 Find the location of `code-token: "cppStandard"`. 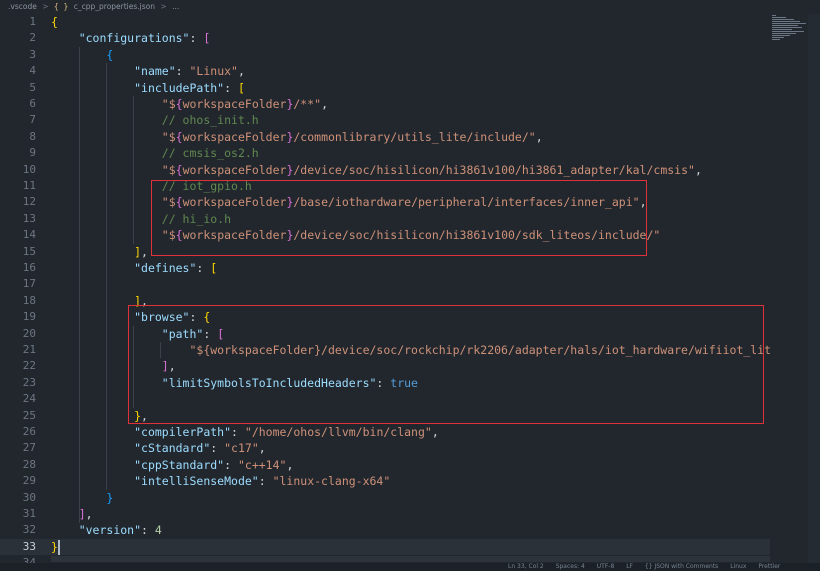

code-token: "cppStandard" is located at coordinates (179, 464).